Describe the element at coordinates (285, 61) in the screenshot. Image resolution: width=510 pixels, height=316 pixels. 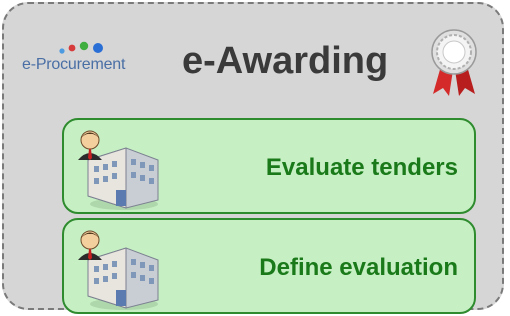
I see `page-title: e-Awarding` at that location.